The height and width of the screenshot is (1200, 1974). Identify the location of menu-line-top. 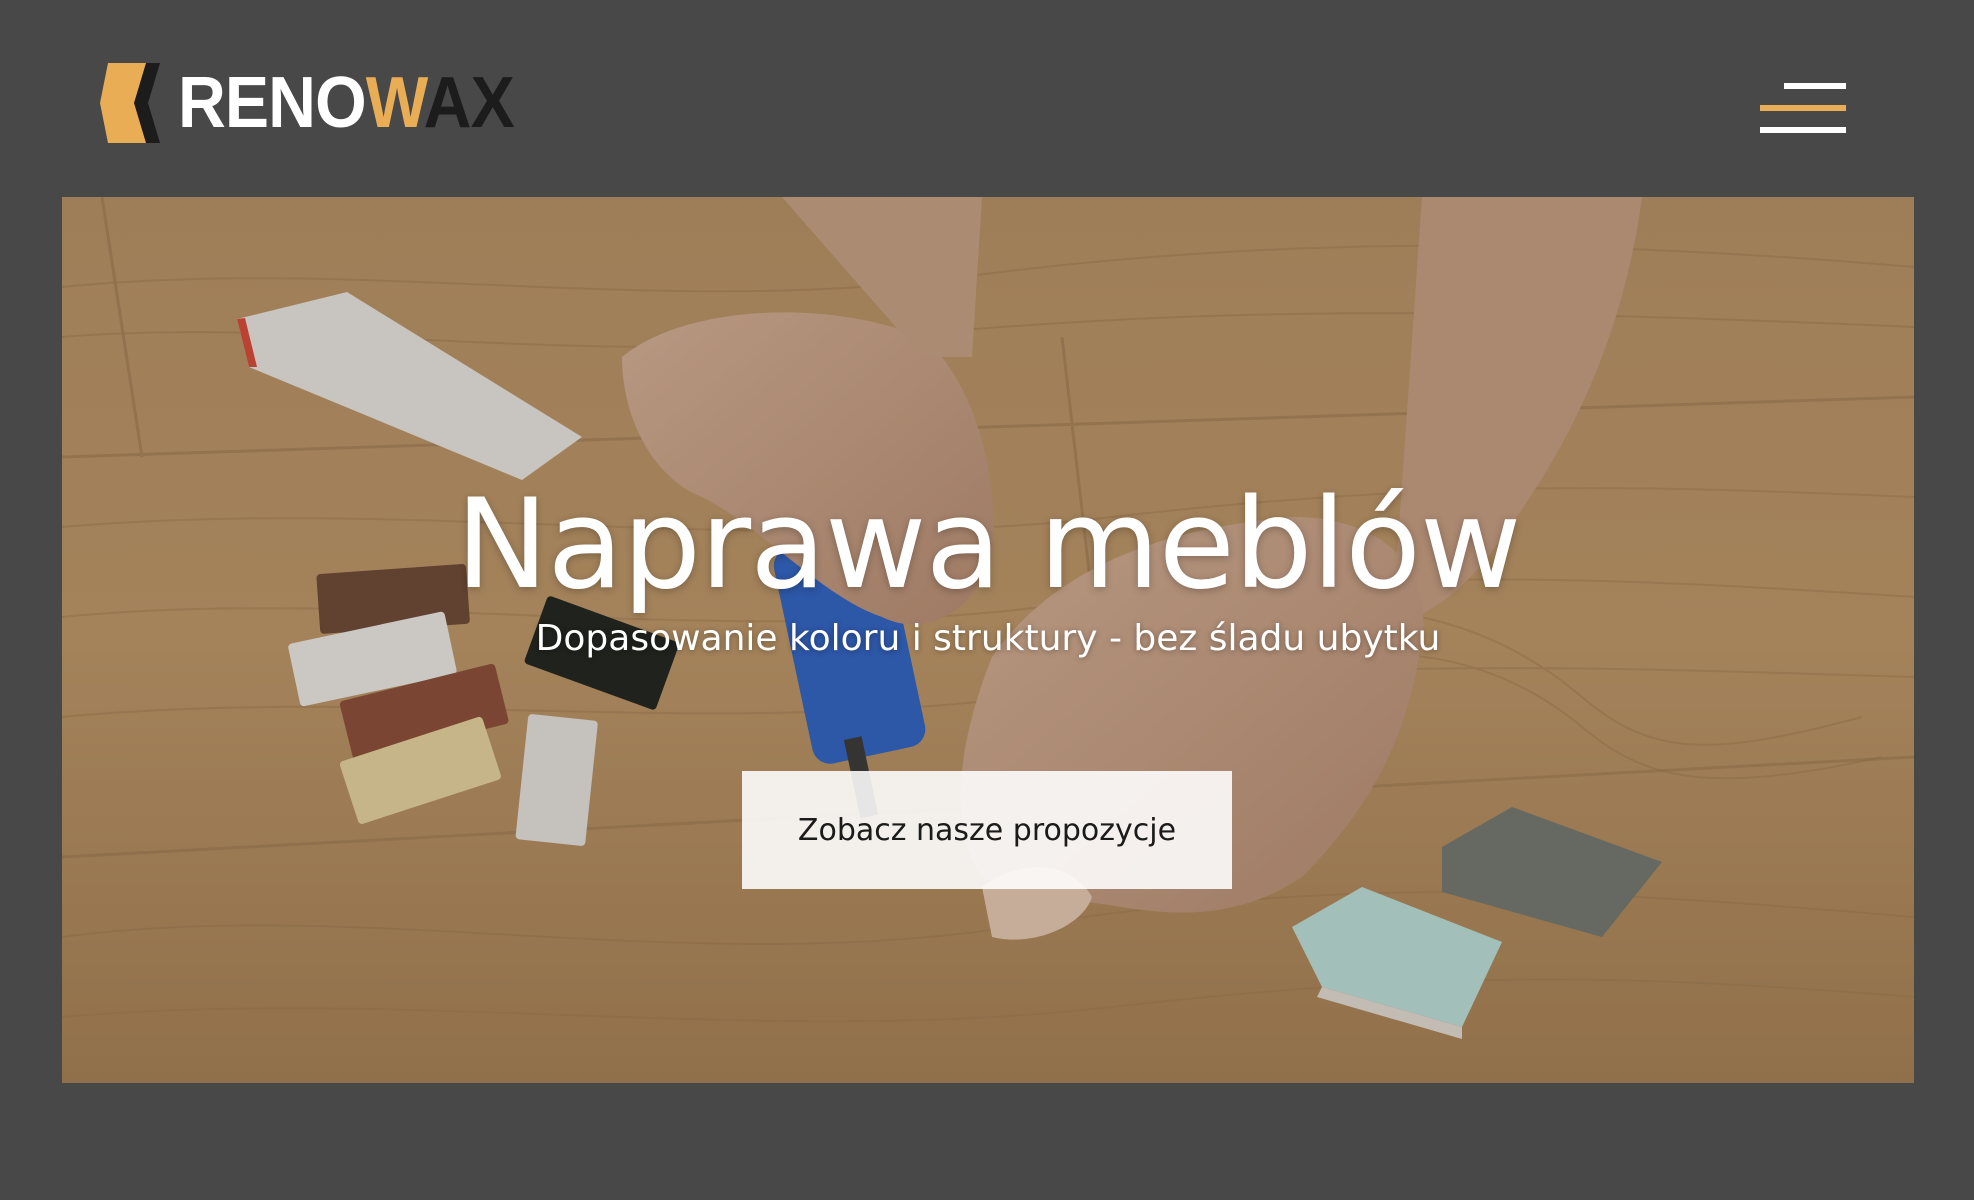
(1815, 86).